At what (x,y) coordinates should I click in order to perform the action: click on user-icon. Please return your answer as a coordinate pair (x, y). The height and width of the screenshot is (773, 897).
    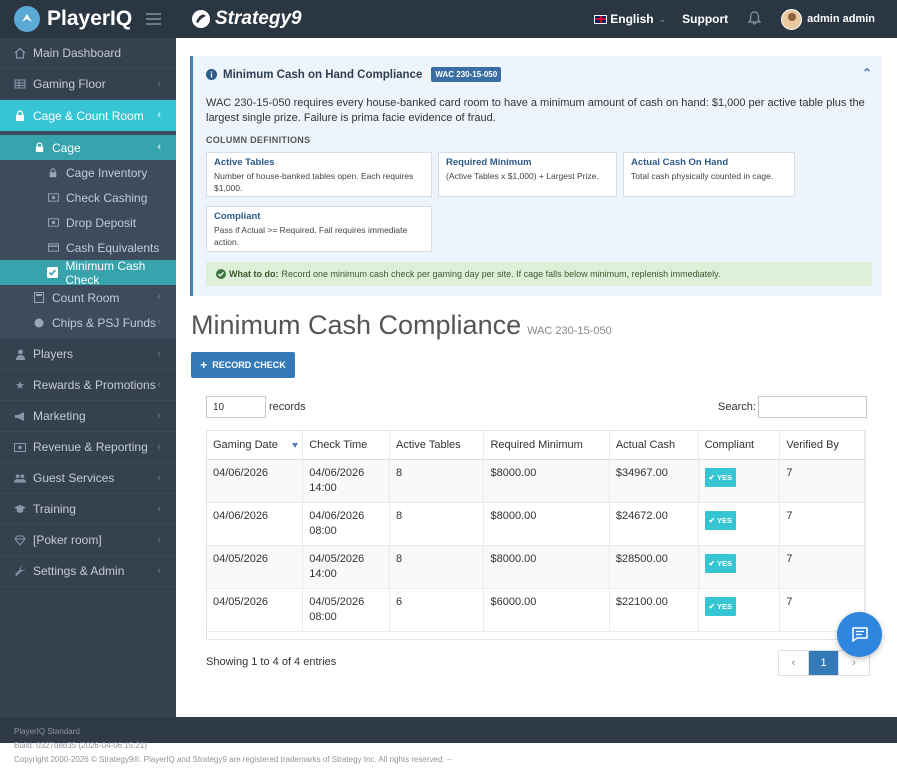
    Looking at the image, I should click on (20, 354).